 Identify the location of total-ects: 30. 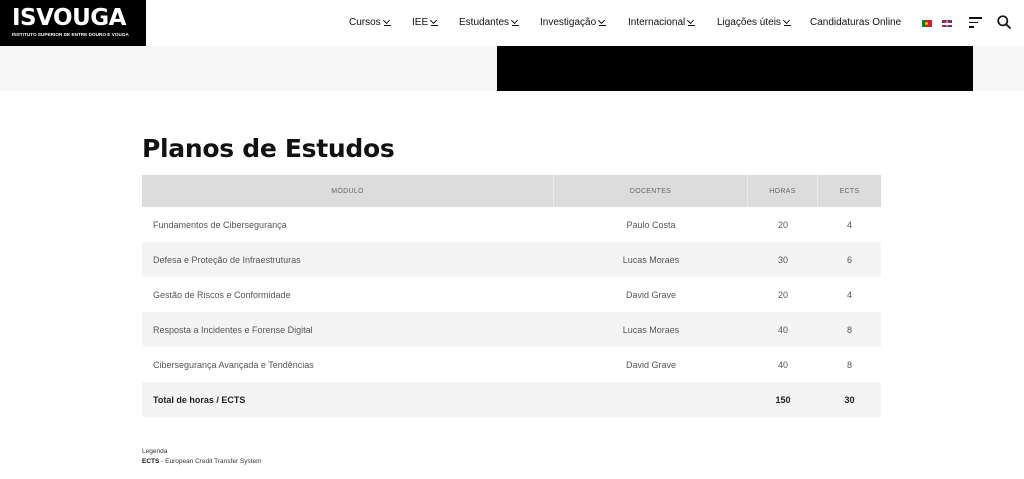
(849, 399).